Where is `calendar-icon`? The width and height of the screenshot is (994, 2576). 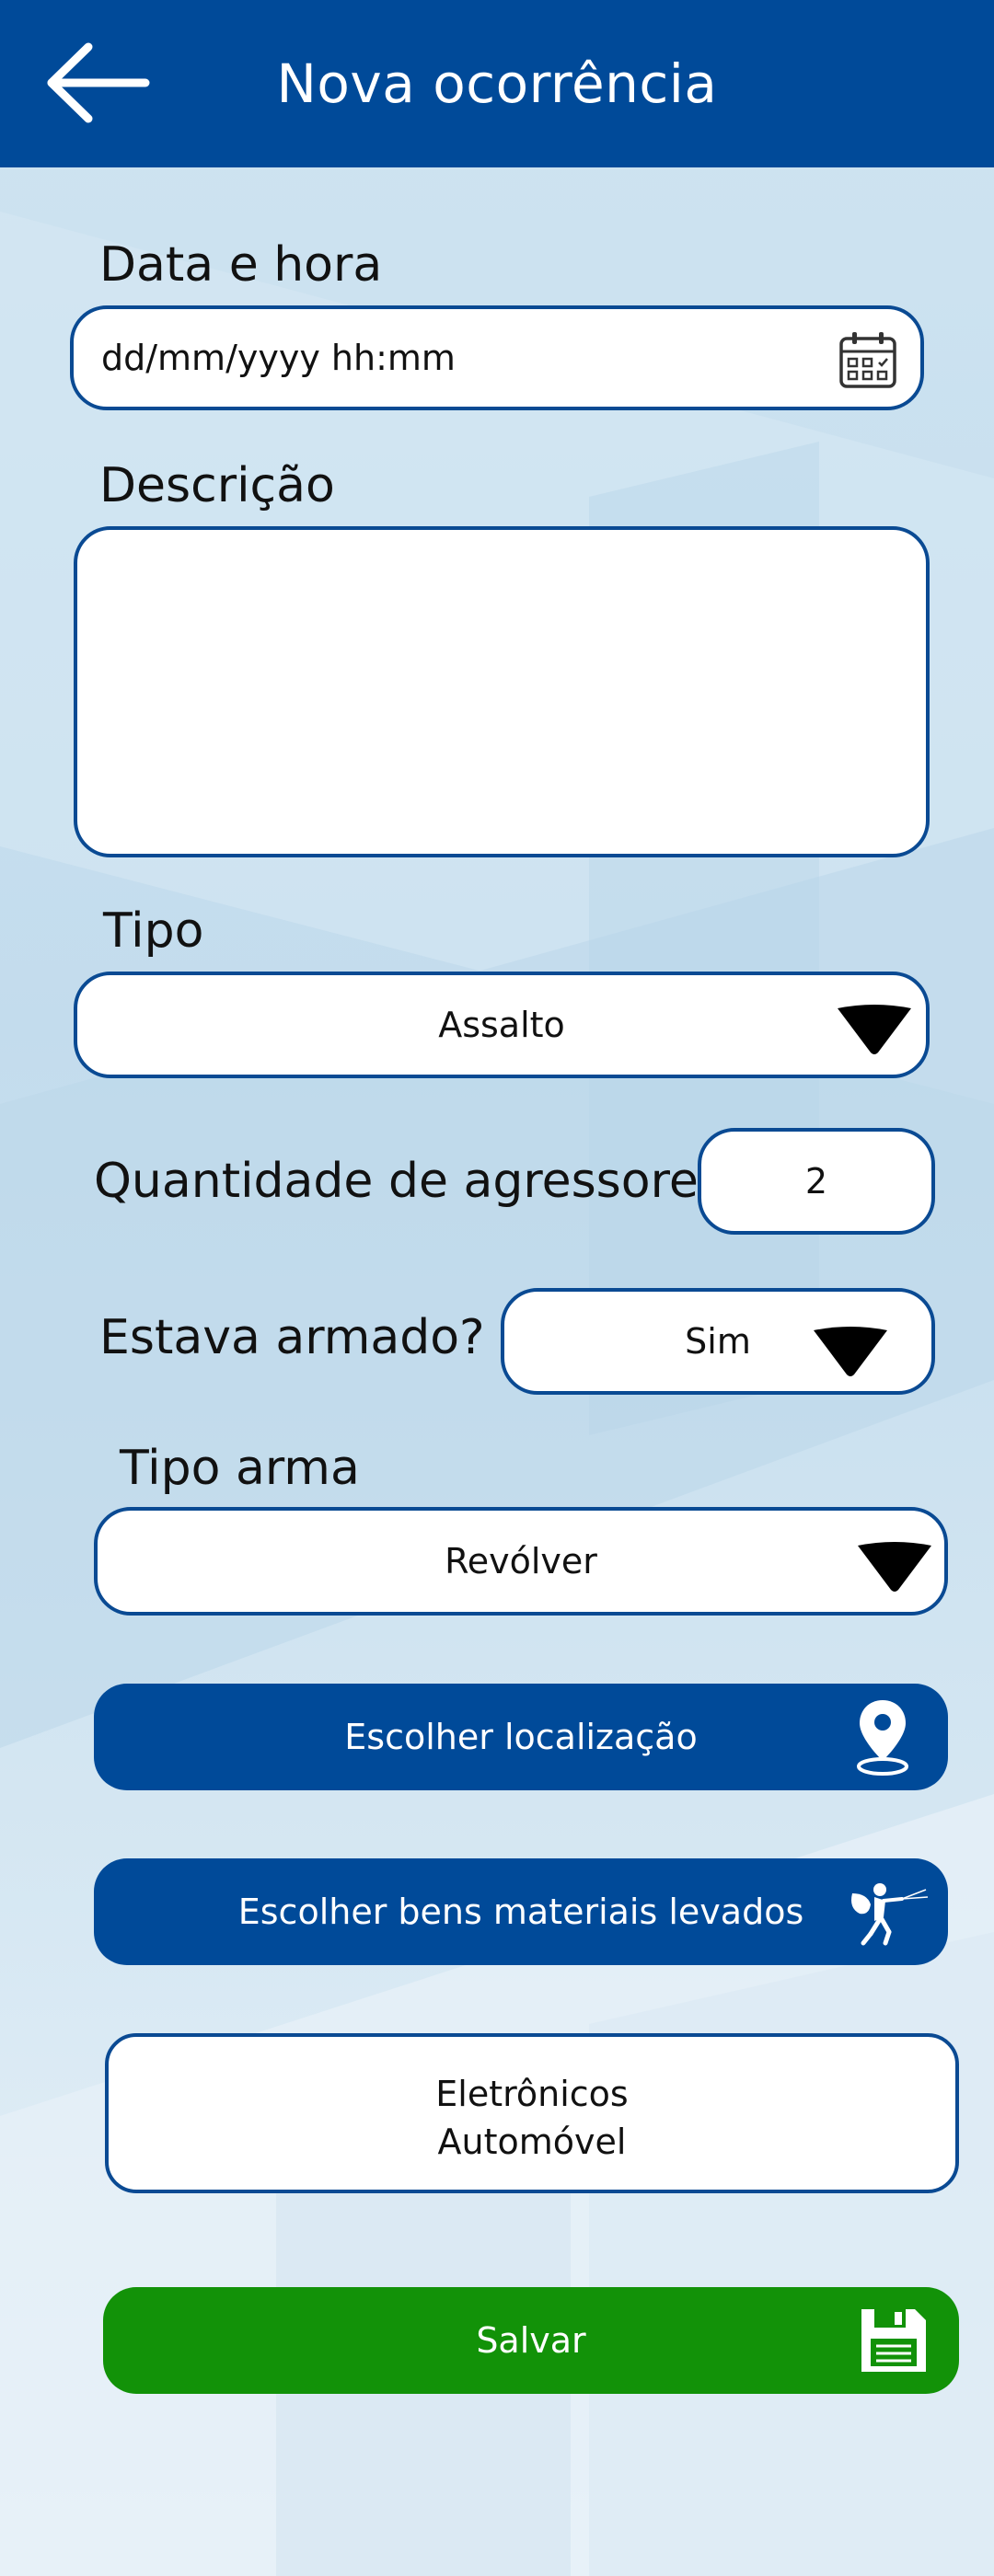 calendar-icon is located at coordinates (868, 359).